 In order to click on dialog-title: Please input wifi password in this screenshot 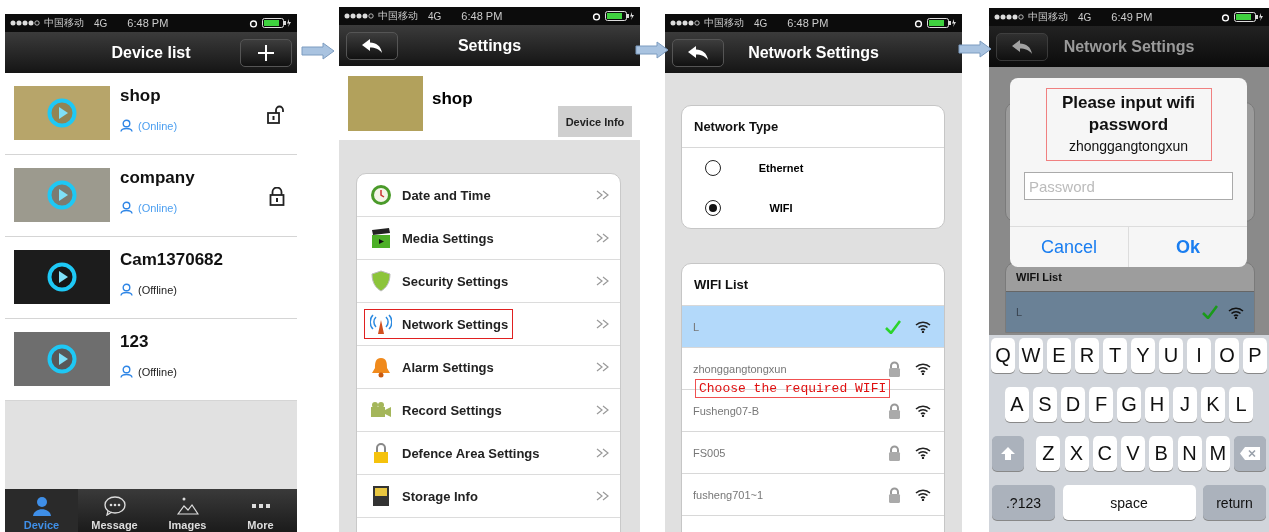, I will do `click(1128, 114)`.